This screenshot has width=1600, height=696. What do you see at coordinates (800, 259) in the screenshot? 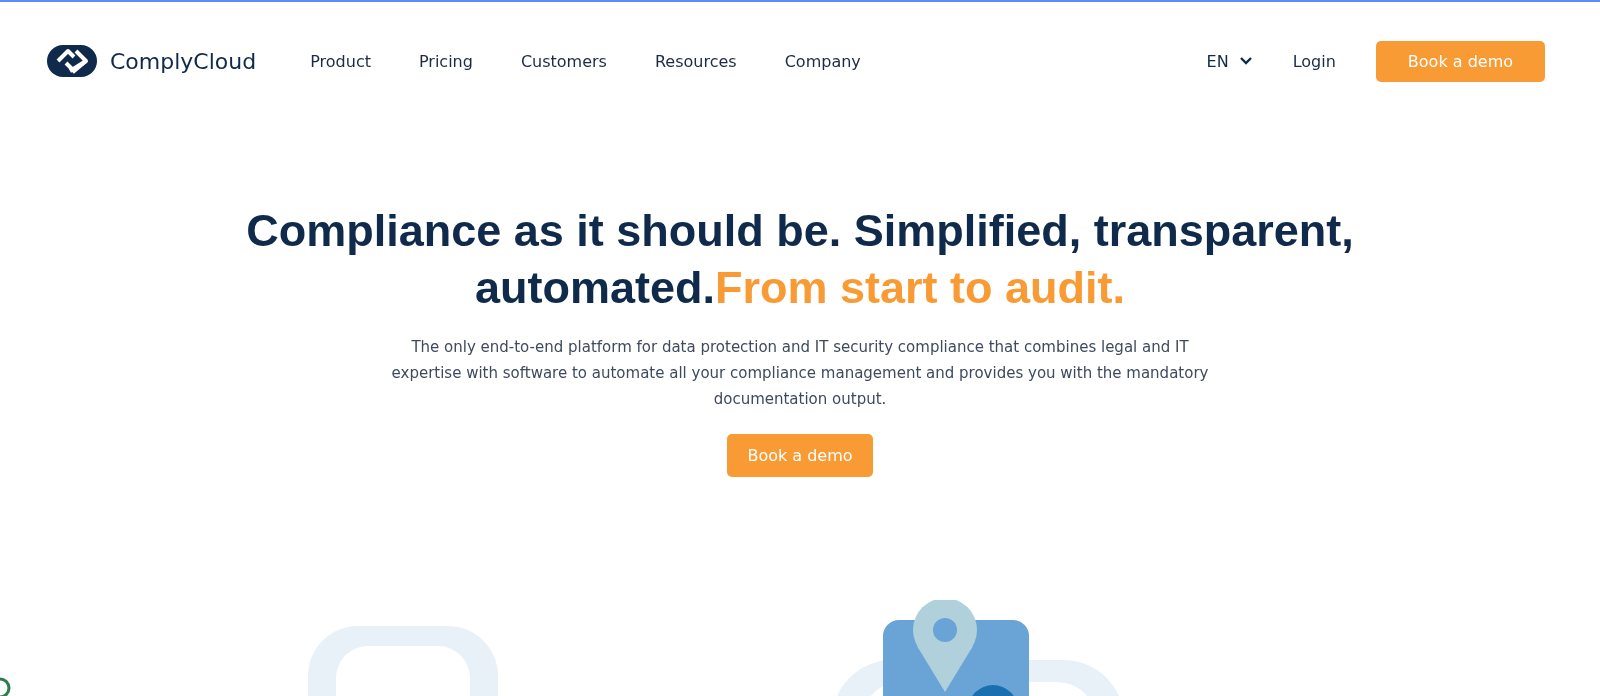
I see `hero-headline: Compliance as it should be. Simplified, transparent, automated.From start to audit.` at bounding box center [800, 259].